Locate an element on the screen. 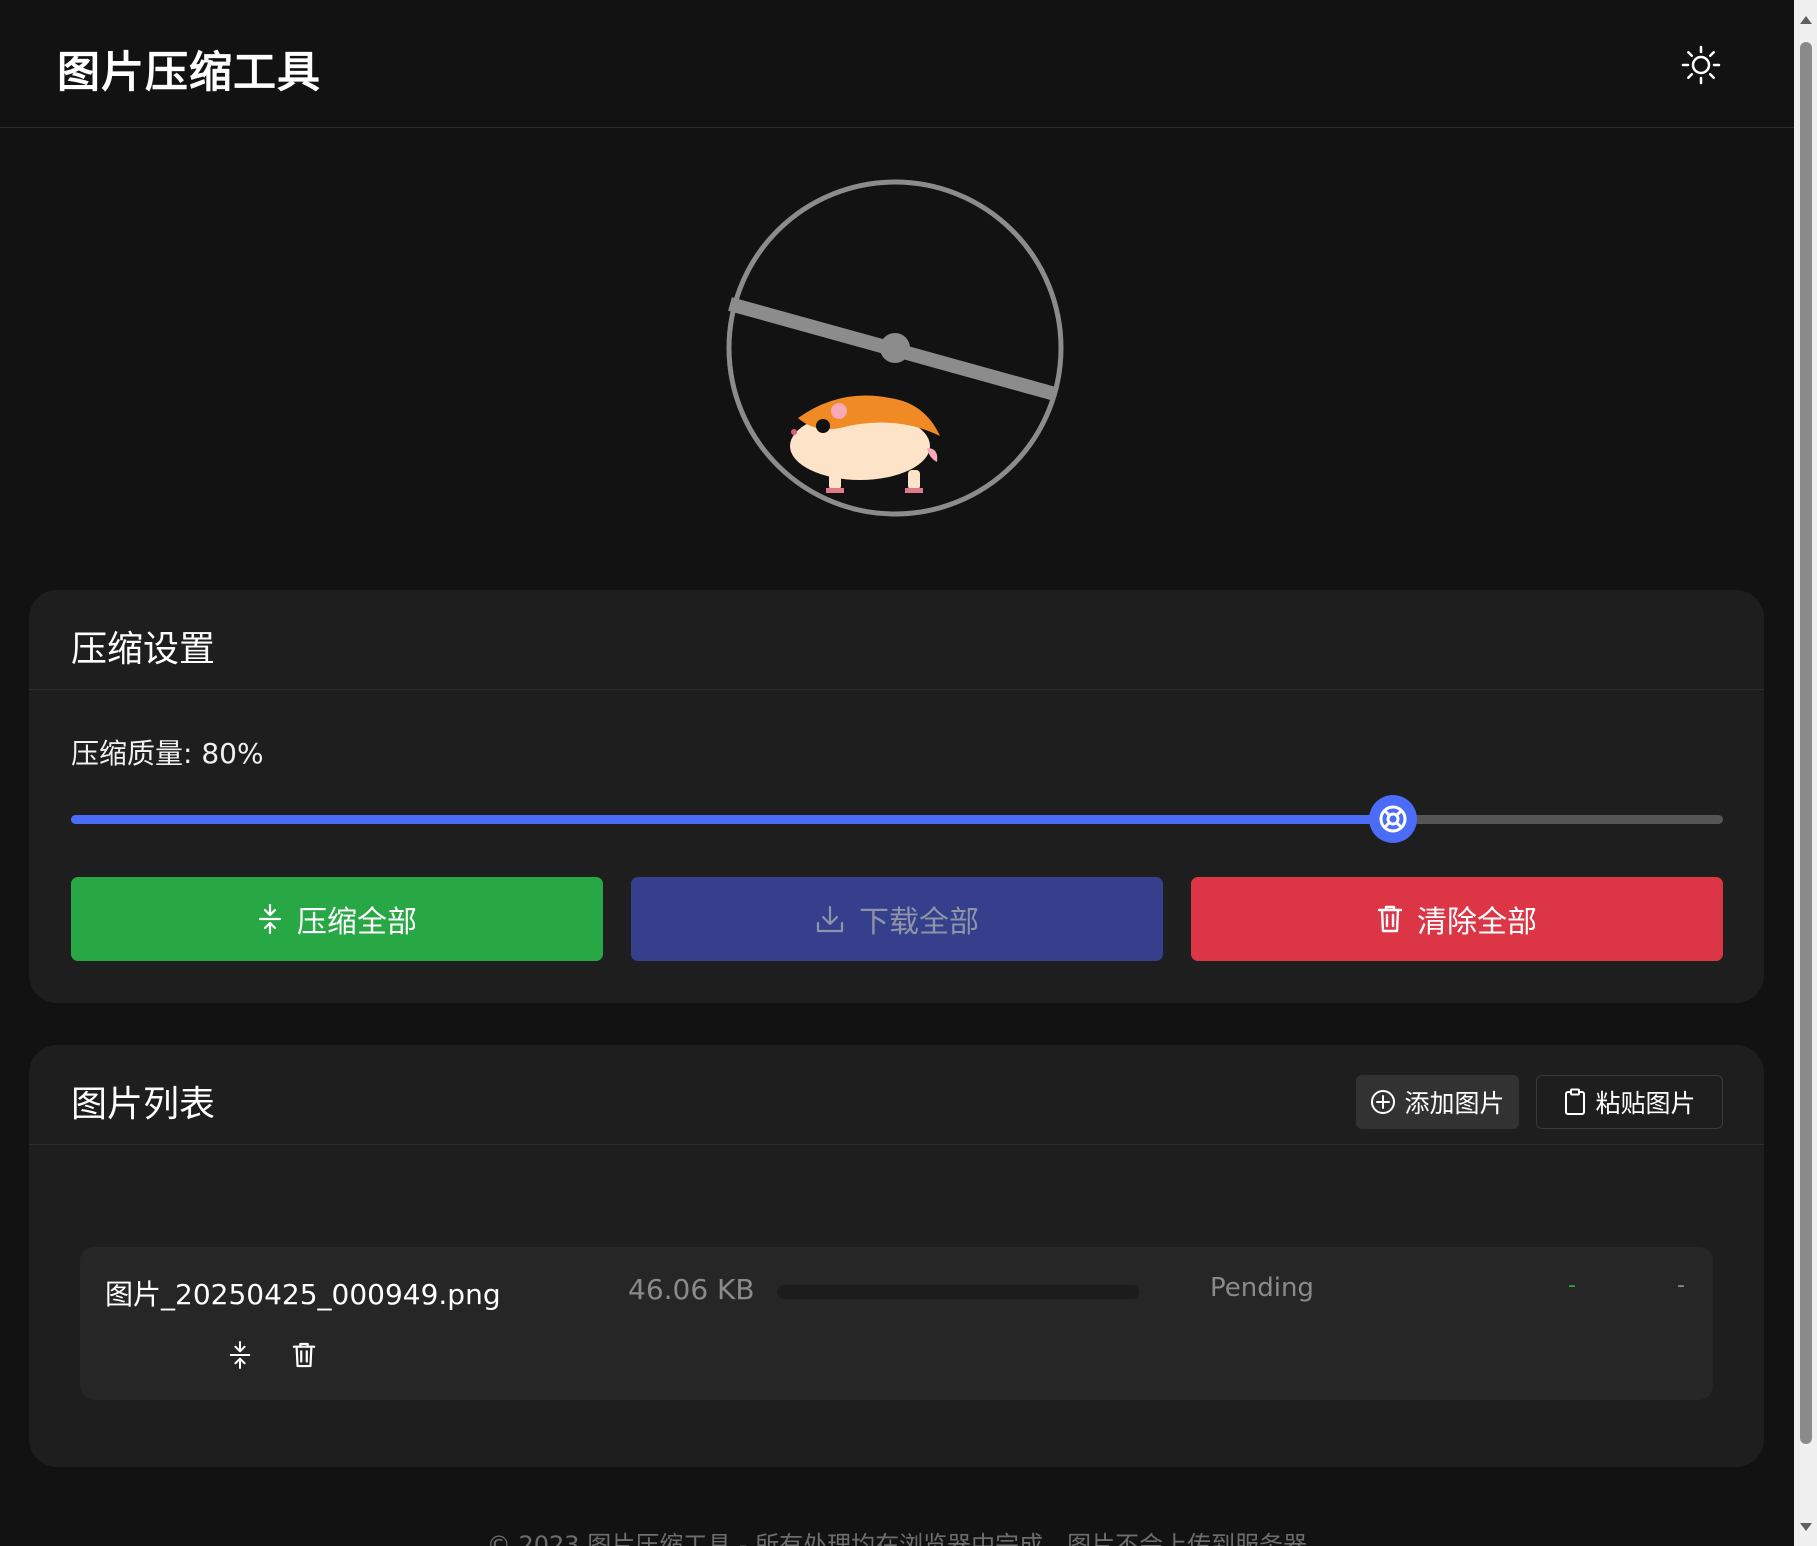 The width and height of the screenshot is (1817, 1546). scroll-up-button is located at coordinates (1805, 19).